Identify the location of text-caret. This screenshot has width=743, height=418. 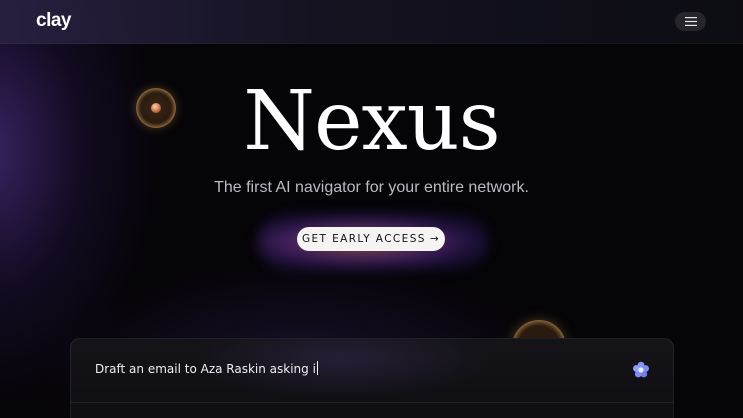
(317, 368).